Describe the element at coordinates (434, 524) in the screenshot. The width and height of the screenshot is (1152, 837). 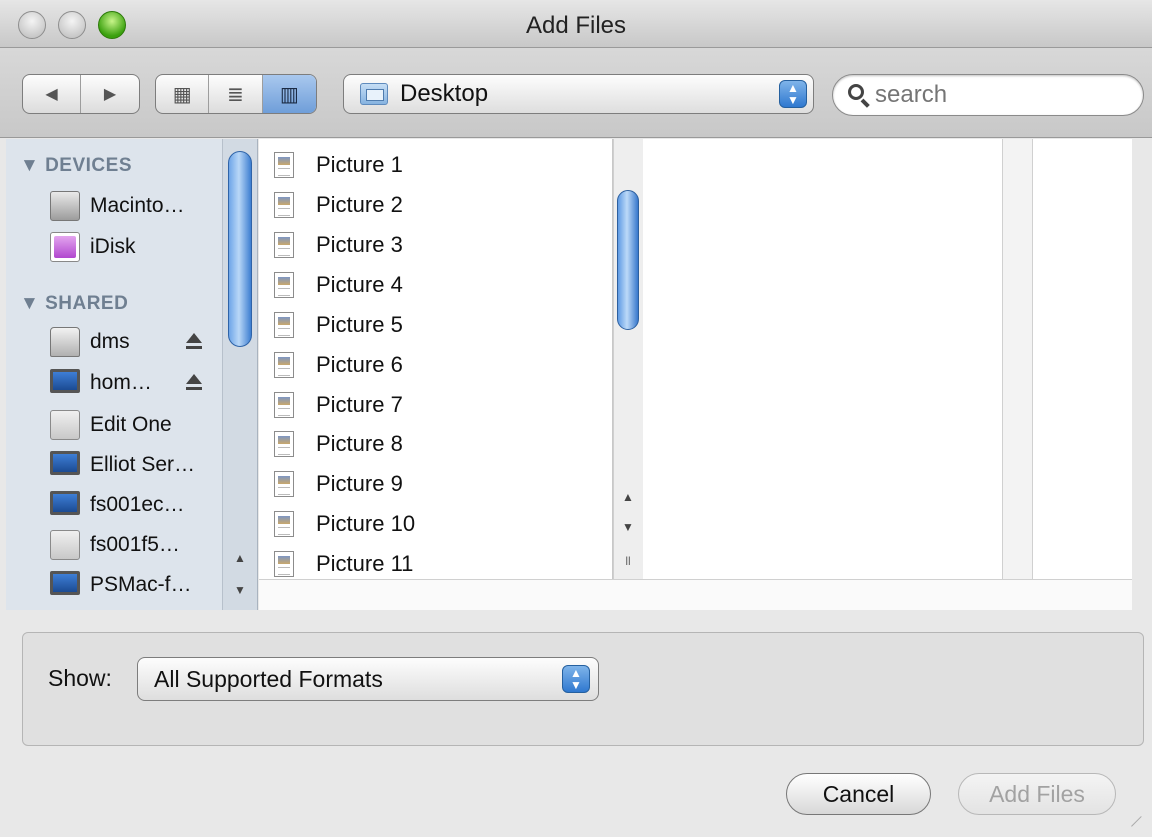
I see `file-row-picture-10: Picture 10` at that location.